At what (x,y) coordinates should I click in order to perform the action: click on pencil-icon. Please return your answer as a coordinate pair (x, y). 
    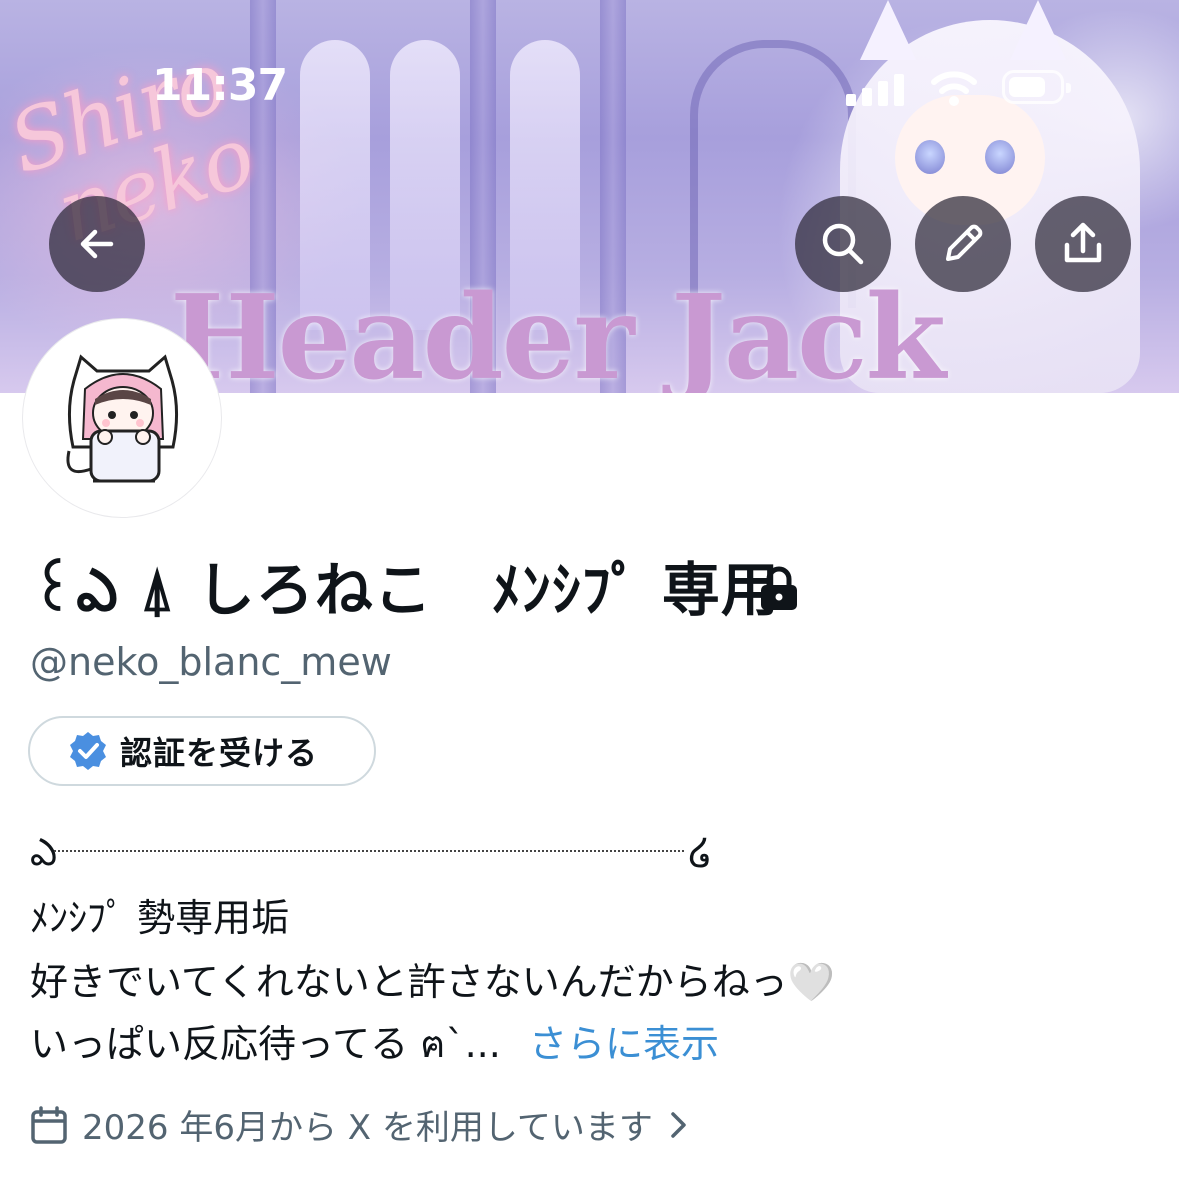
    Looking at the image, I should click on (964, 242).